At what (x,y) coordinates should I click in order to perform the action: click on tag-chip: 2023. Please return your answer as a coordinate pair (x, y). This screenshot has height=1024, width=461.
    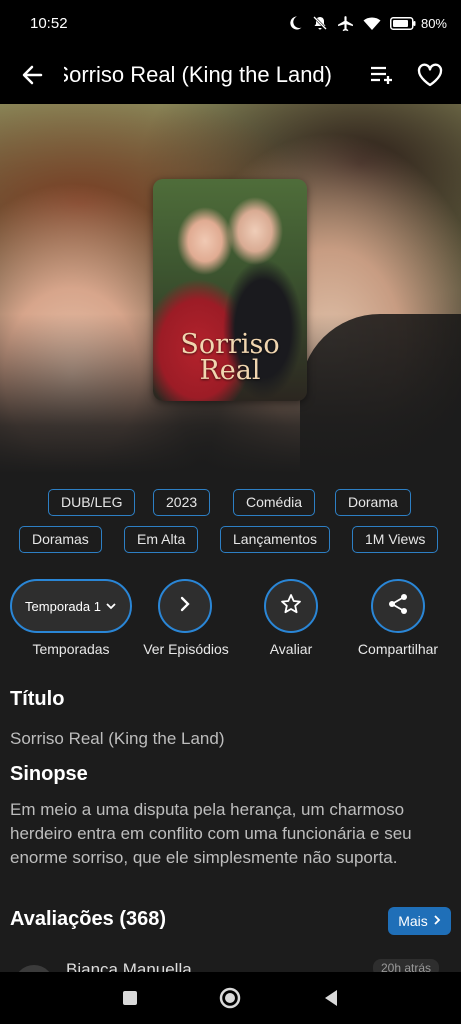
    Looking at the image, I should click on (182, 502).